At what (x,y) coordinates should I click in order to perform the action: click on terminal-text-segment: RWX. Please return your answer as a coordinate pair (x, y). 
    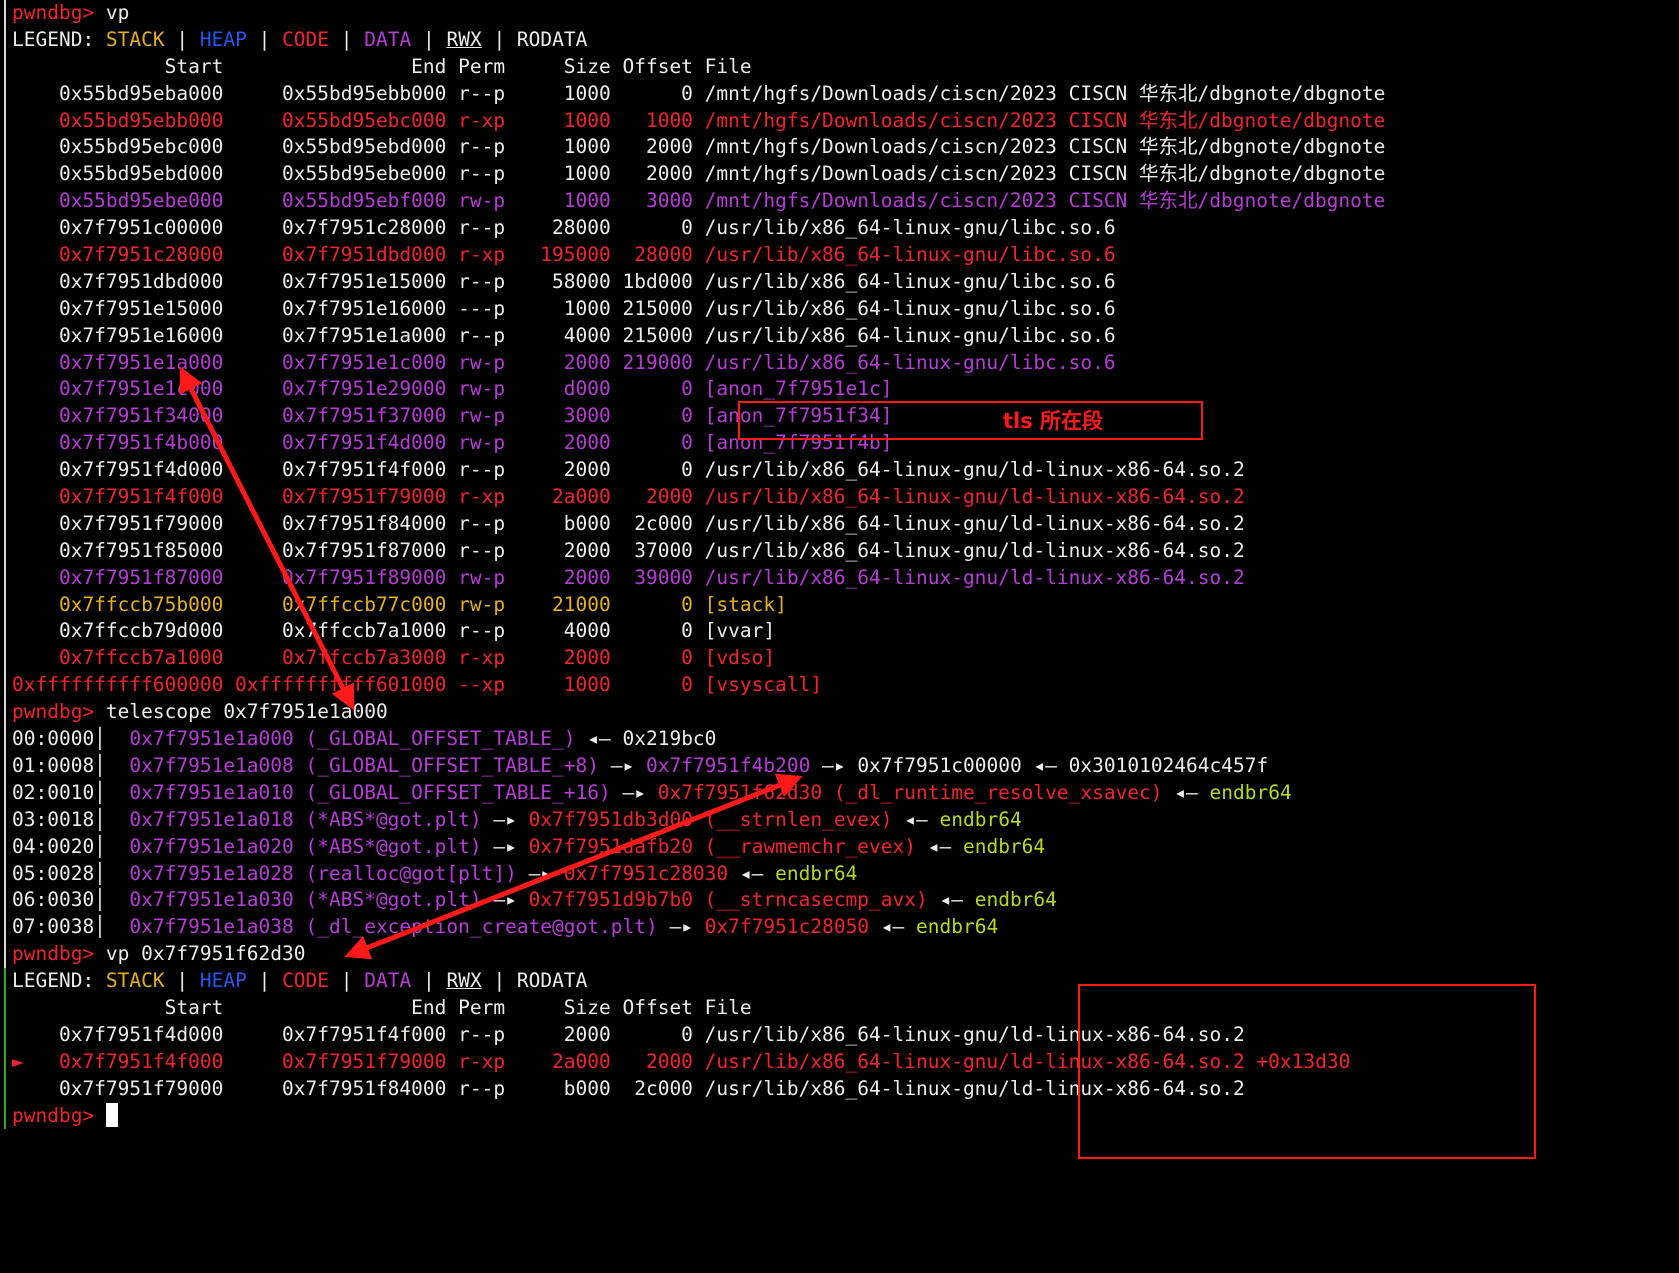
    Looking at the image, I should click on (464, 981).